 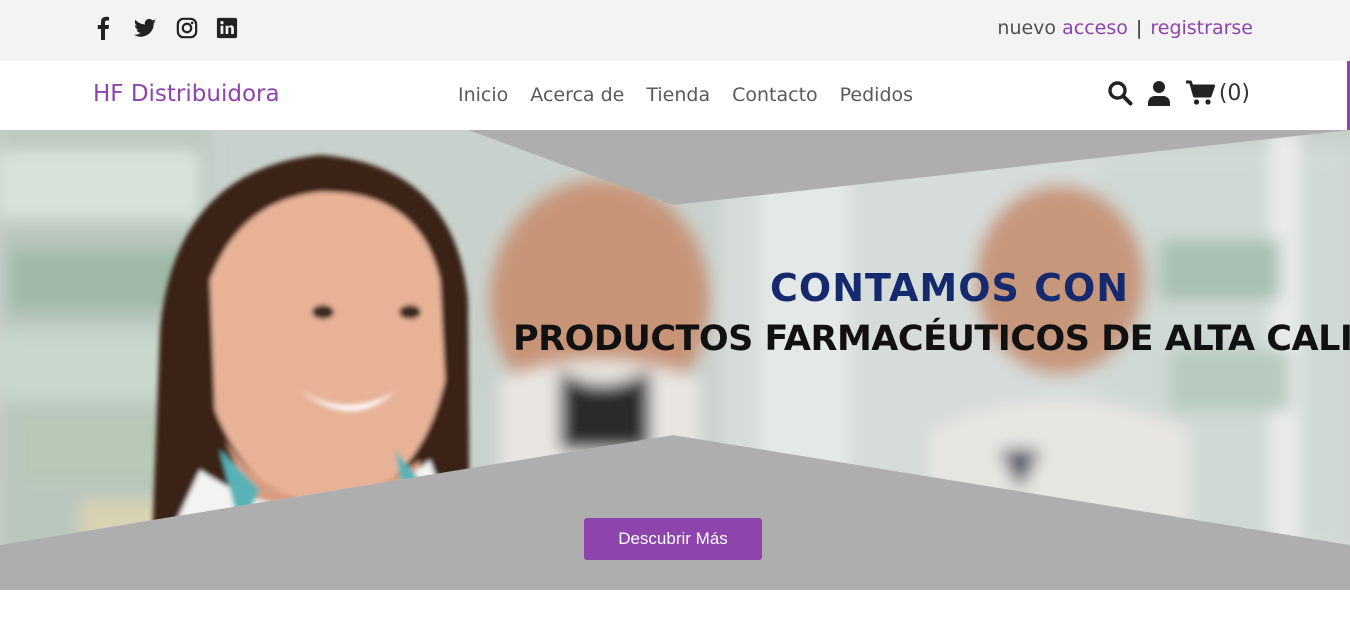 What do you see at coordinates (775, 95) in the screenshot?
I see `nav-link-contacto: Contacto` at bounding box center [775, 95].